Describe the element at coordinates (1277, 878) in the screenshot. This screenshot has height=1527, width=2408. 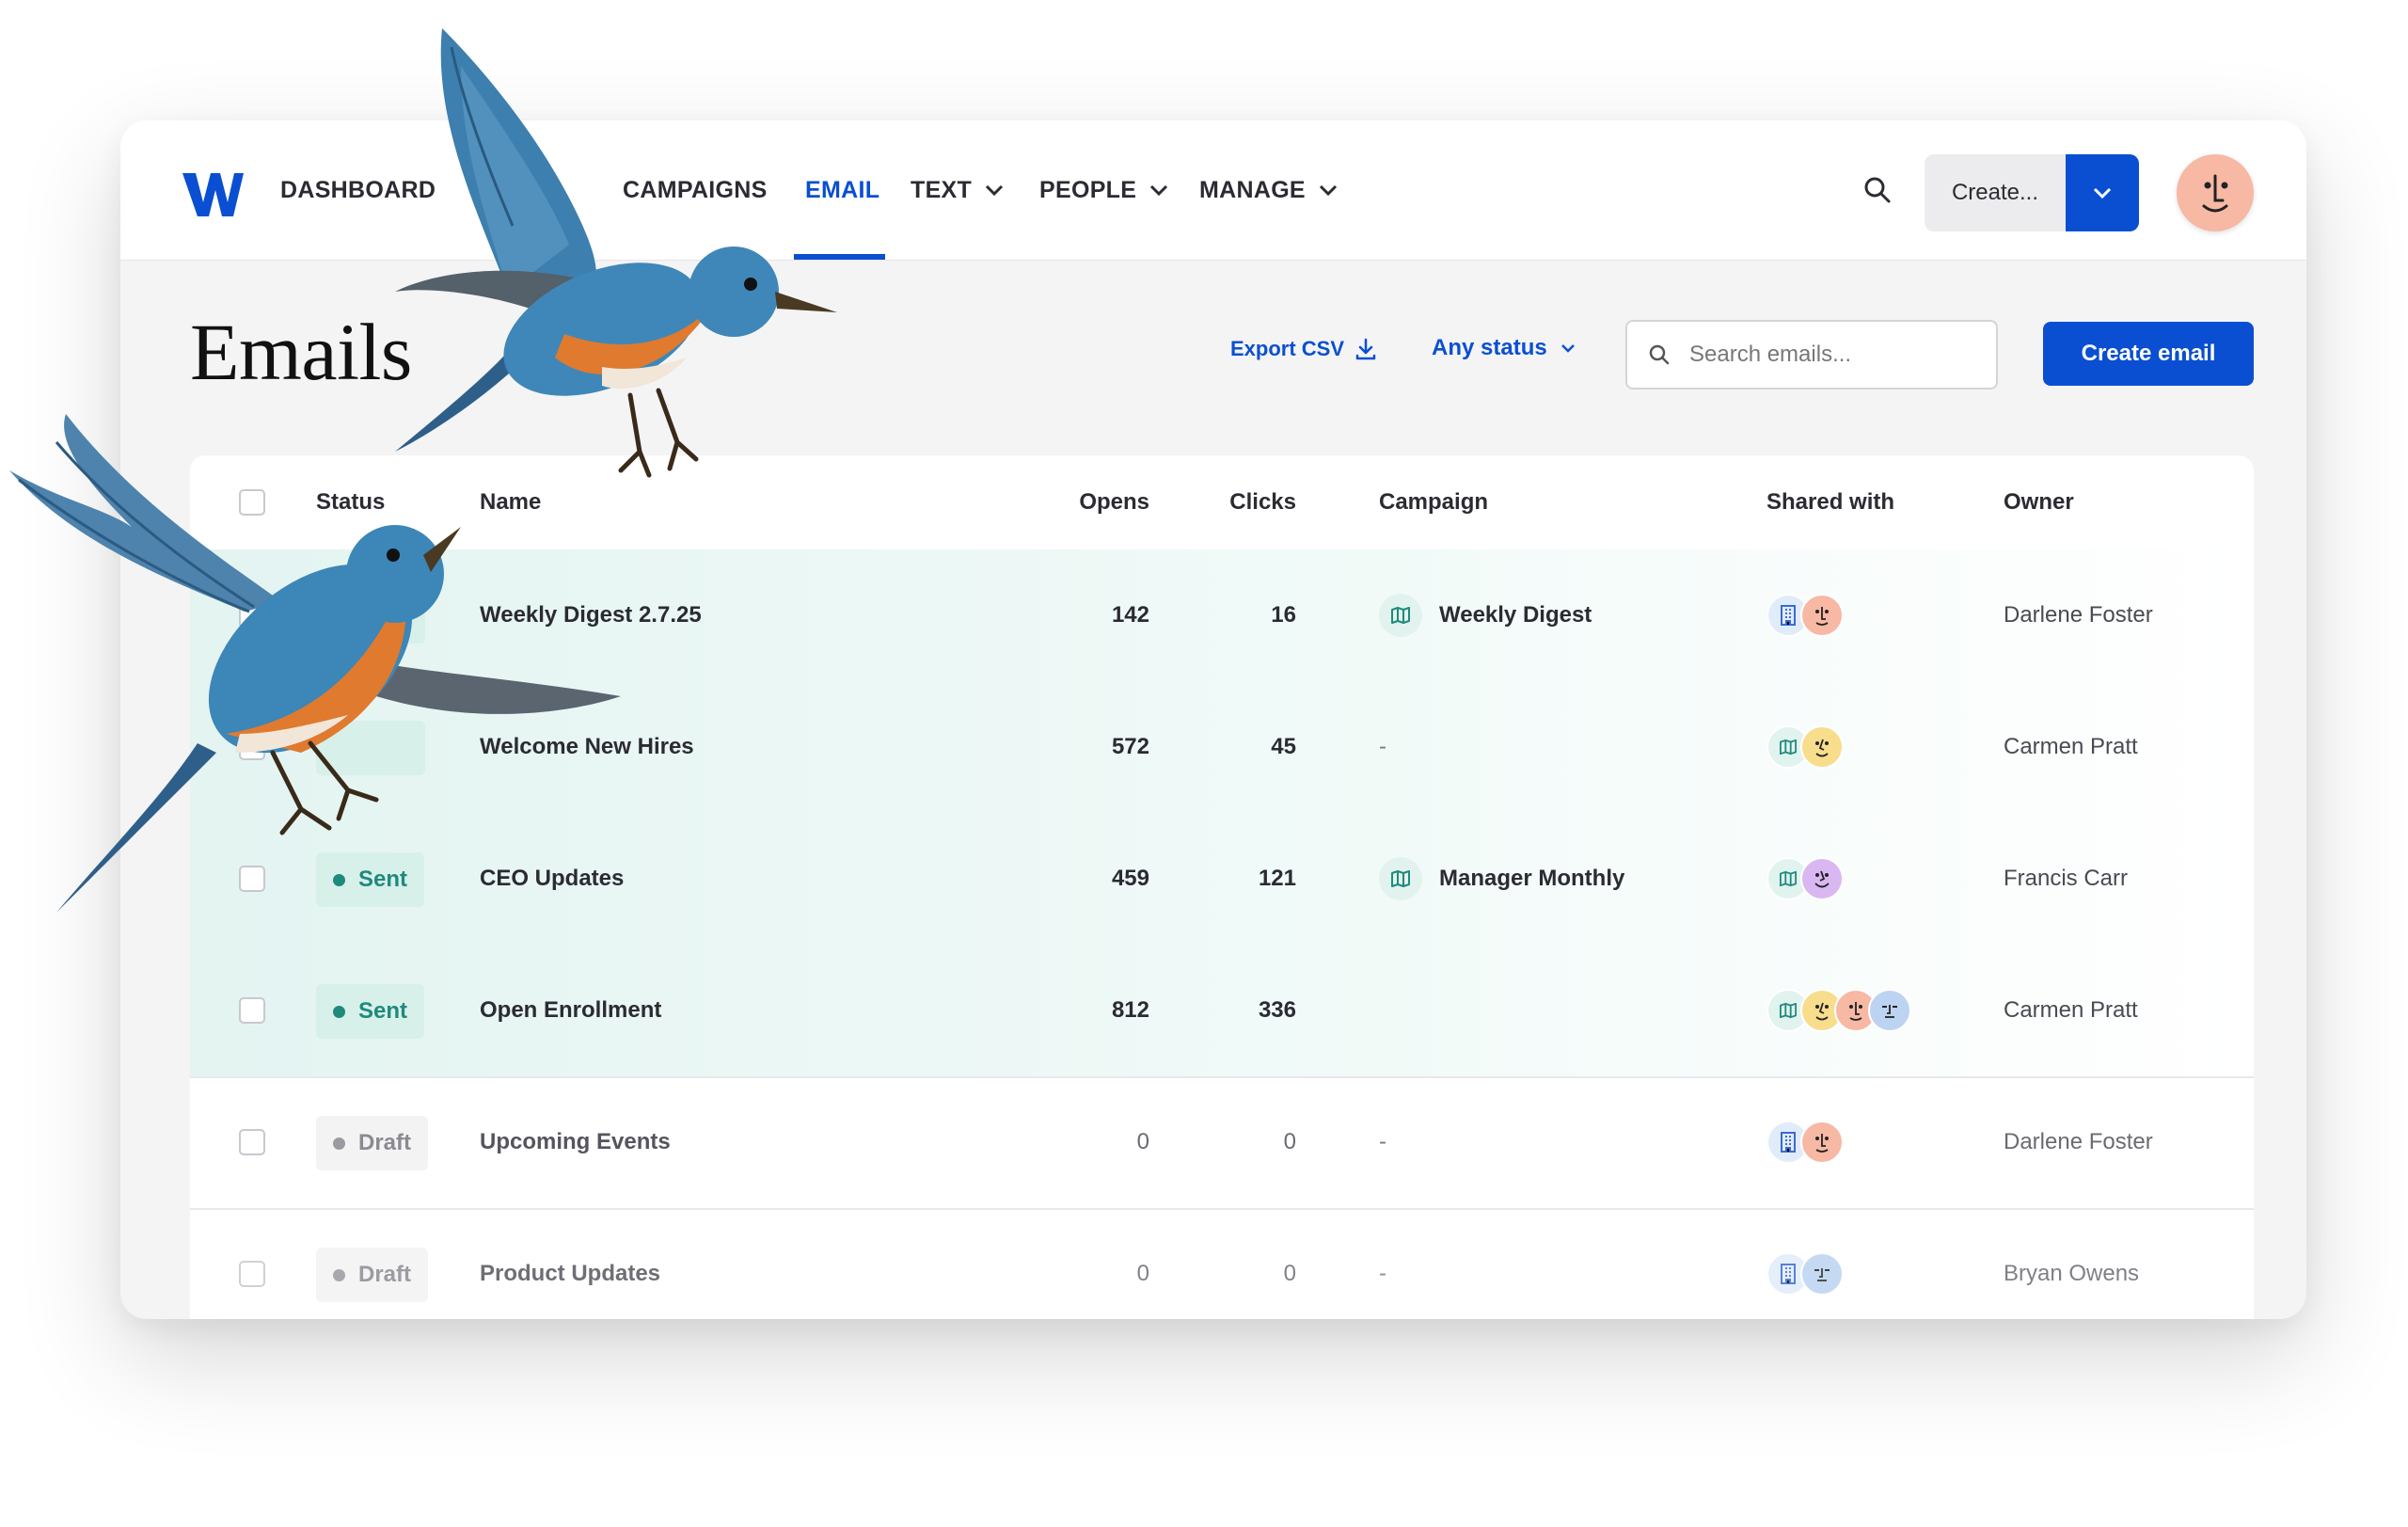
I see `clicks-value: 121` at that location.